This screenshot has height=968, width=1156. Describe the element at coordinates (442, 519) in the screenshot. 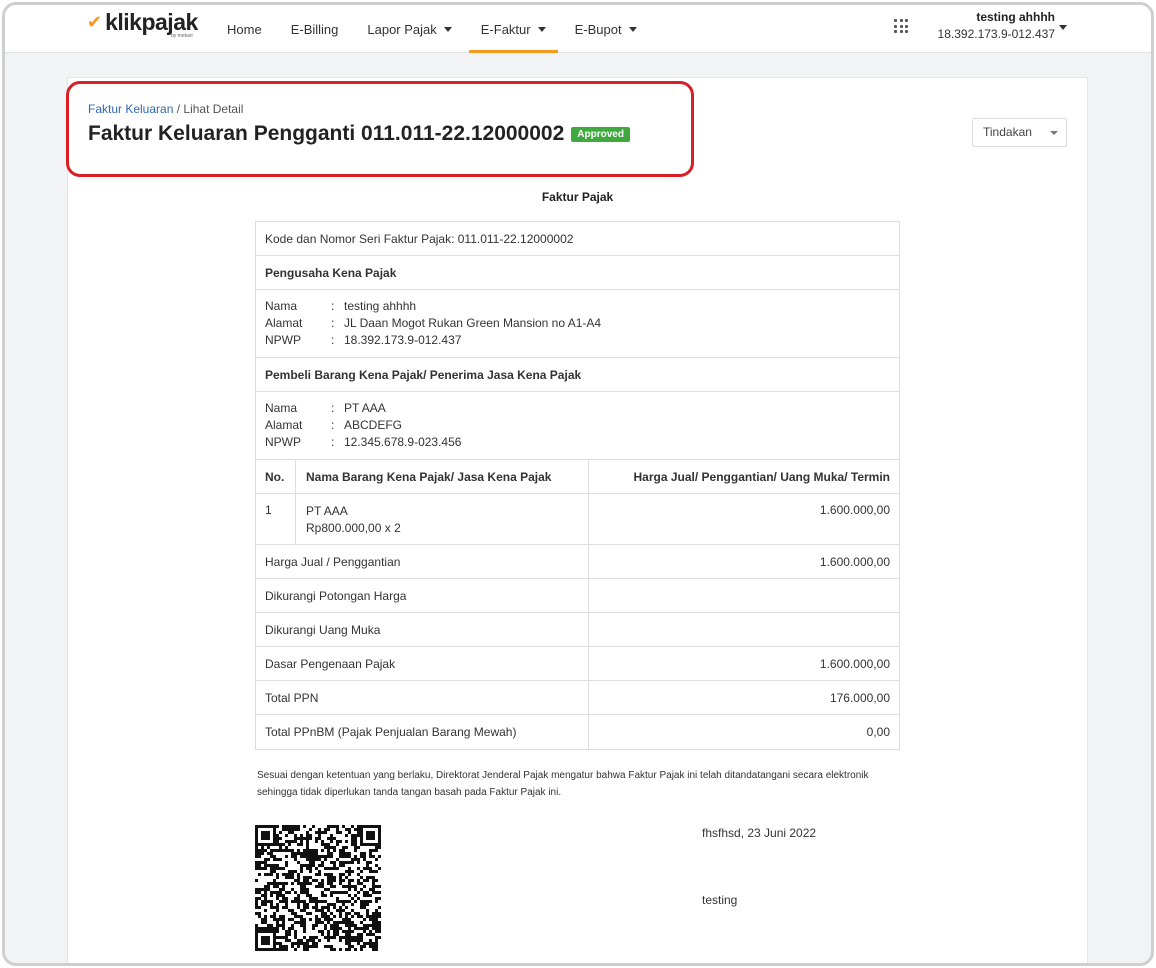

I see `item-name-cell: PT AAA Rp800.000,00 x 2` at that location.